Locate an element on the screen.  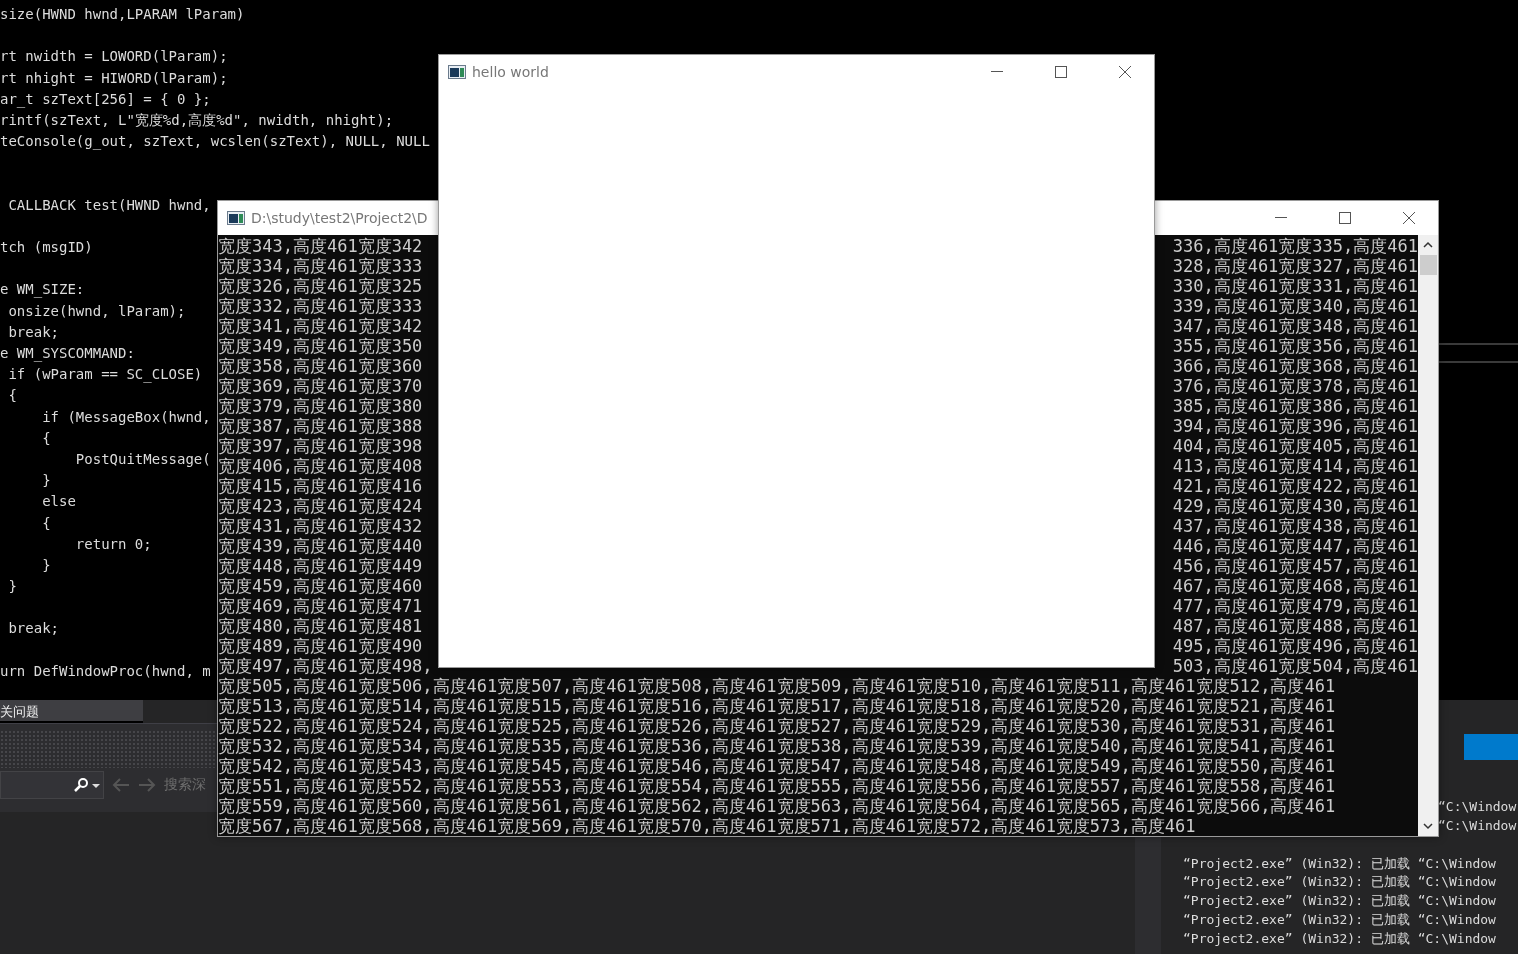
code-line: rt nhight = HIWORD(lParam); is located at coordinates (114, 78).